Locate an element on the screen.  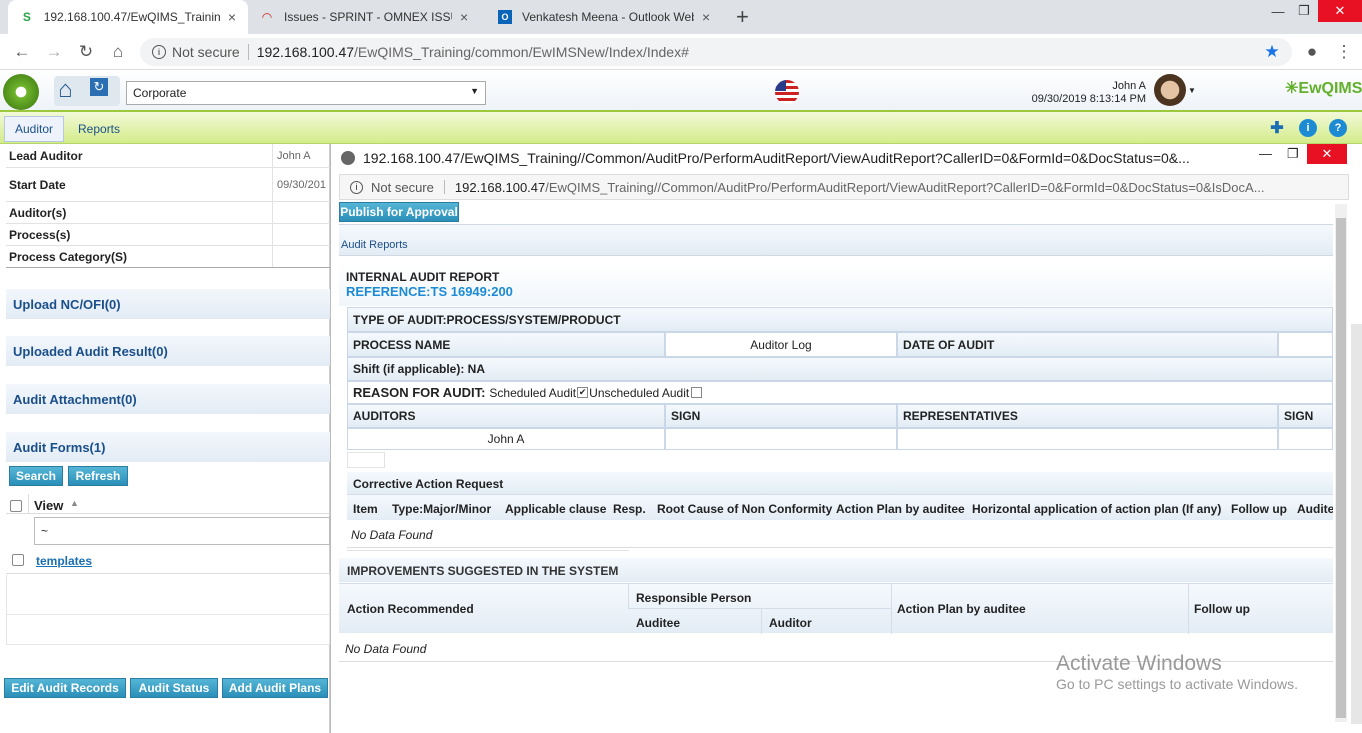
refresh-button: Refresh is located at coordinates (98, 476).